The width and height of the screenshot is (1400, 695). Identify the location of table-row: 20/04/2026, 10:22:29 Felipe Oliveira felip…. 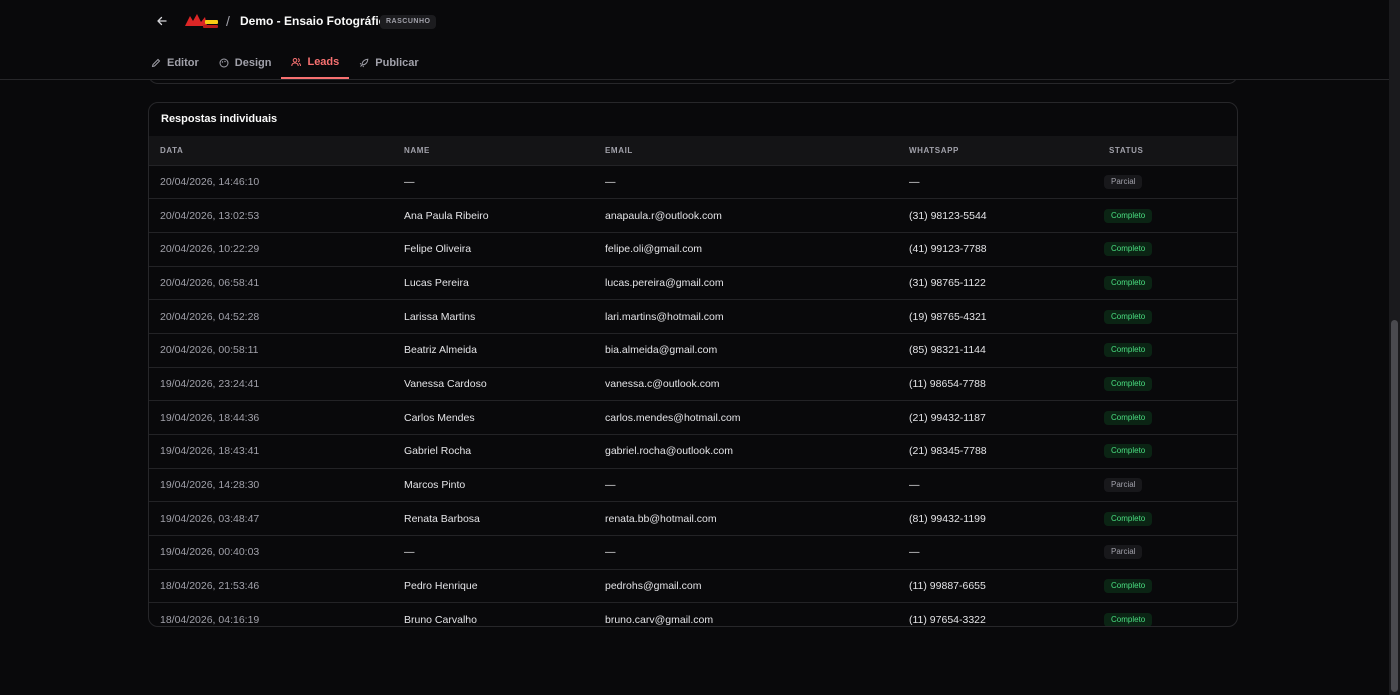
(693, 249).